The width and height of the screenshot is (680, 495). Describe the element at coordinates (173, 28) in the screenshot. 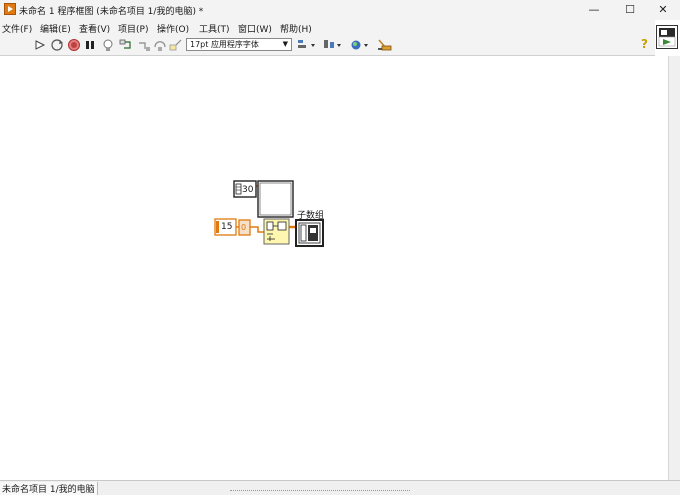

I see `menu-operate: 操作(O)` at that location.